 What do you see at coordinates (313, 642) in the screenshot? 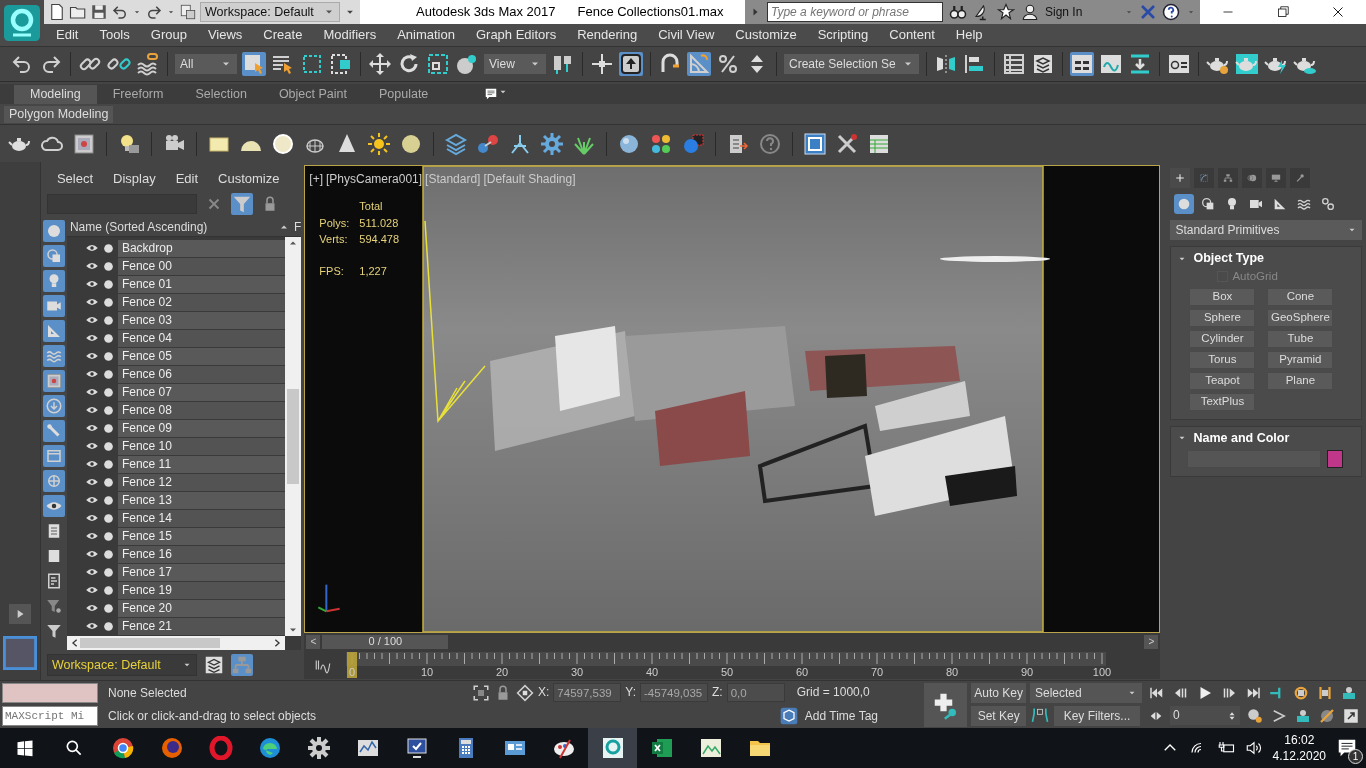
I see `previous-frame-button: <` at bounding box center [313, 642].